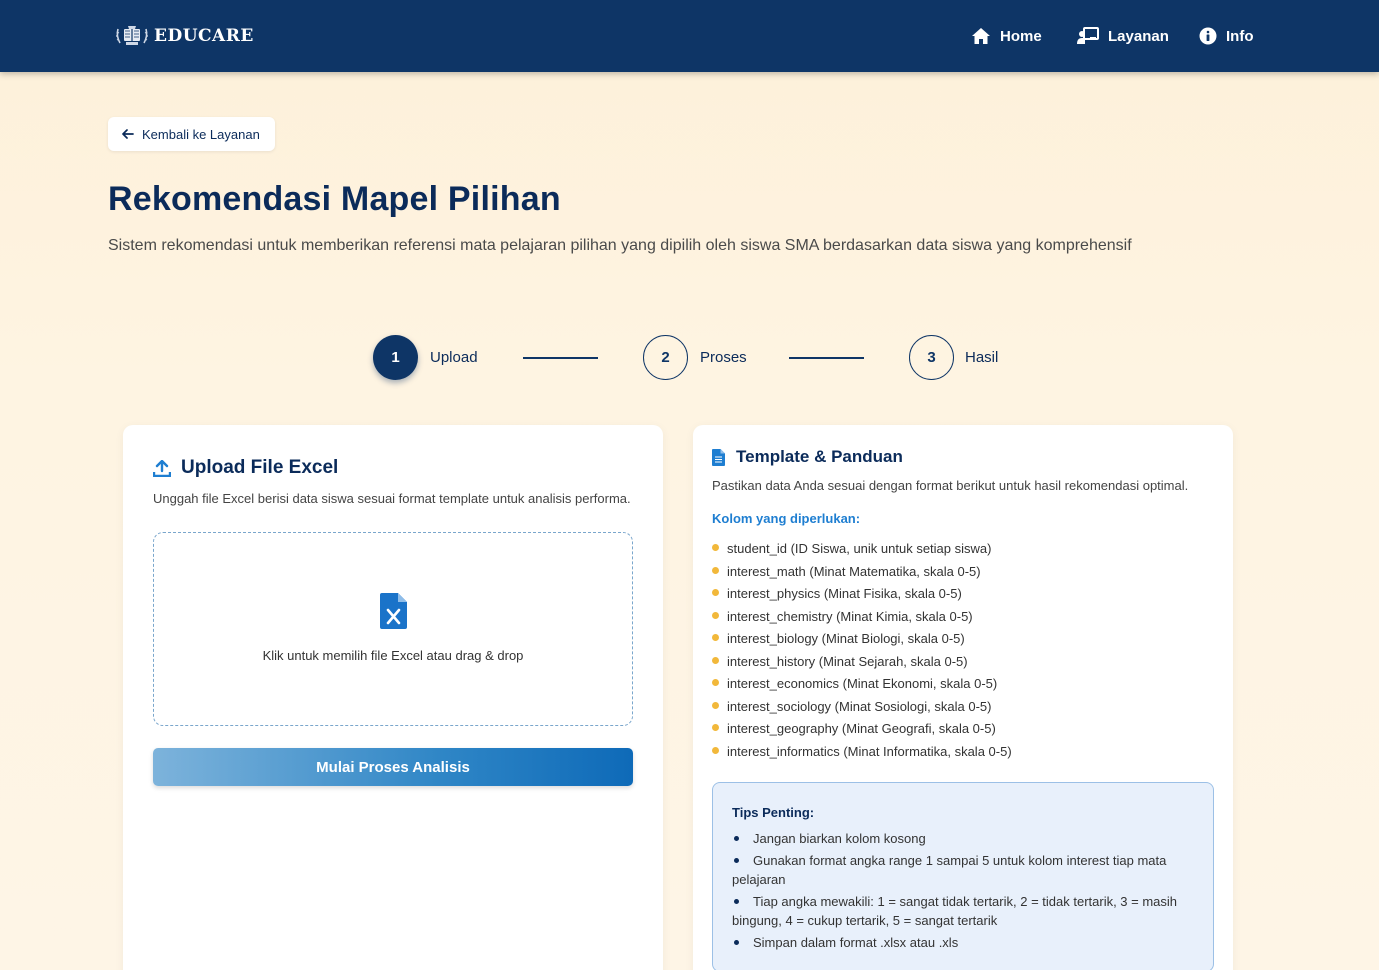  I want to click on info-circle-icon, so click(1208, 36).